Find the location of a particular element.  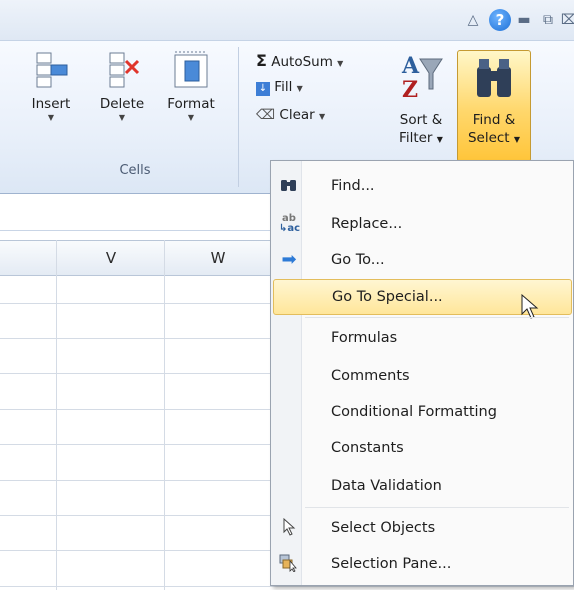

menu-item-label: Conditional Formatting is located at coordinates (414, 412).